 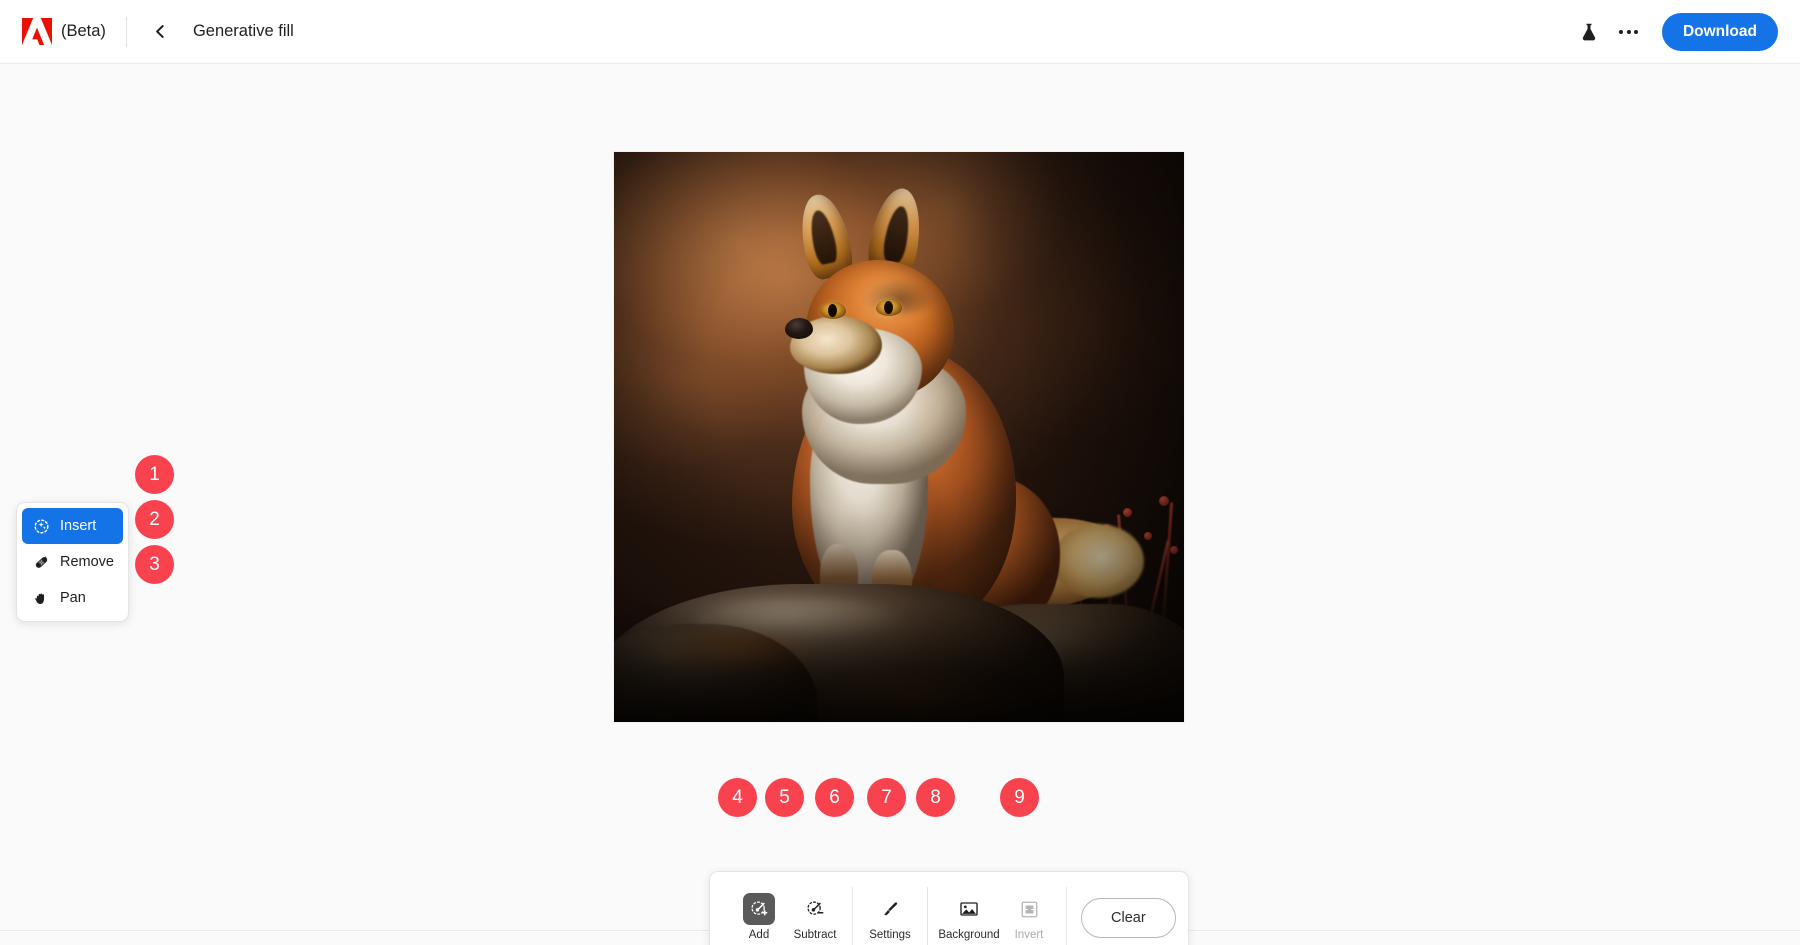 What do you see at coordinates (1019, 797) in the screenshot?
I see `badge-9: 9` at bounding box center [1019, 797].